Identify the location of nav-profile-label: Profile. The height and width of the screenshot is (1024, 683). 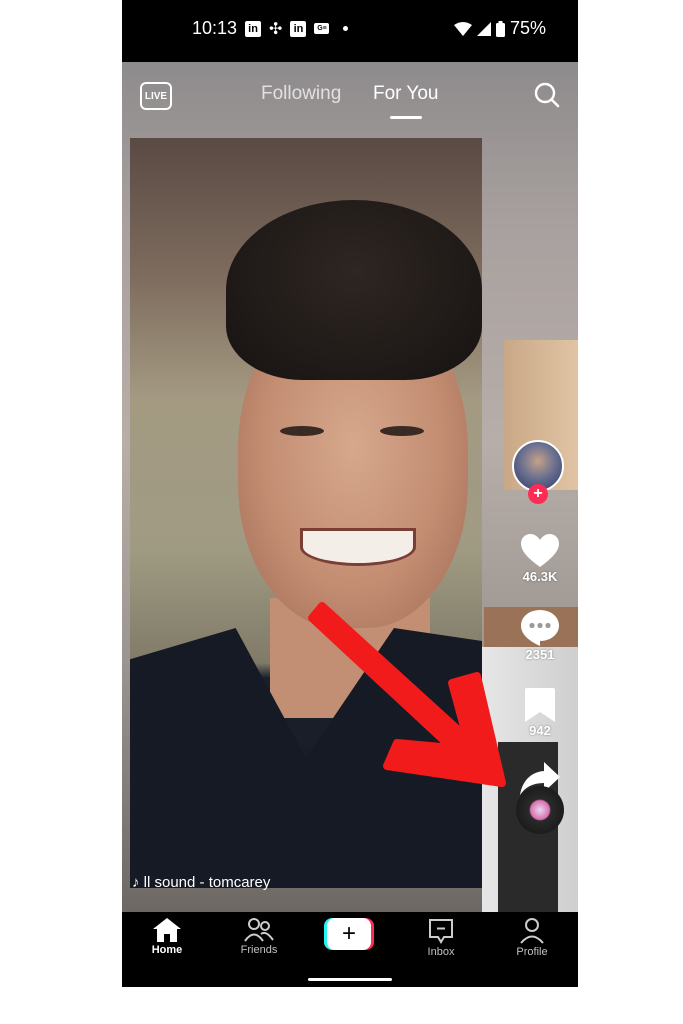
(532, 952).